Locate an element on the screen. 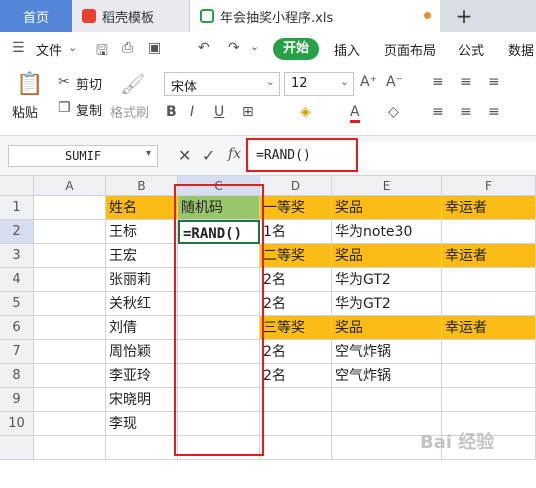  paste-button: 粘贴 is located at coordinates (25, 111).